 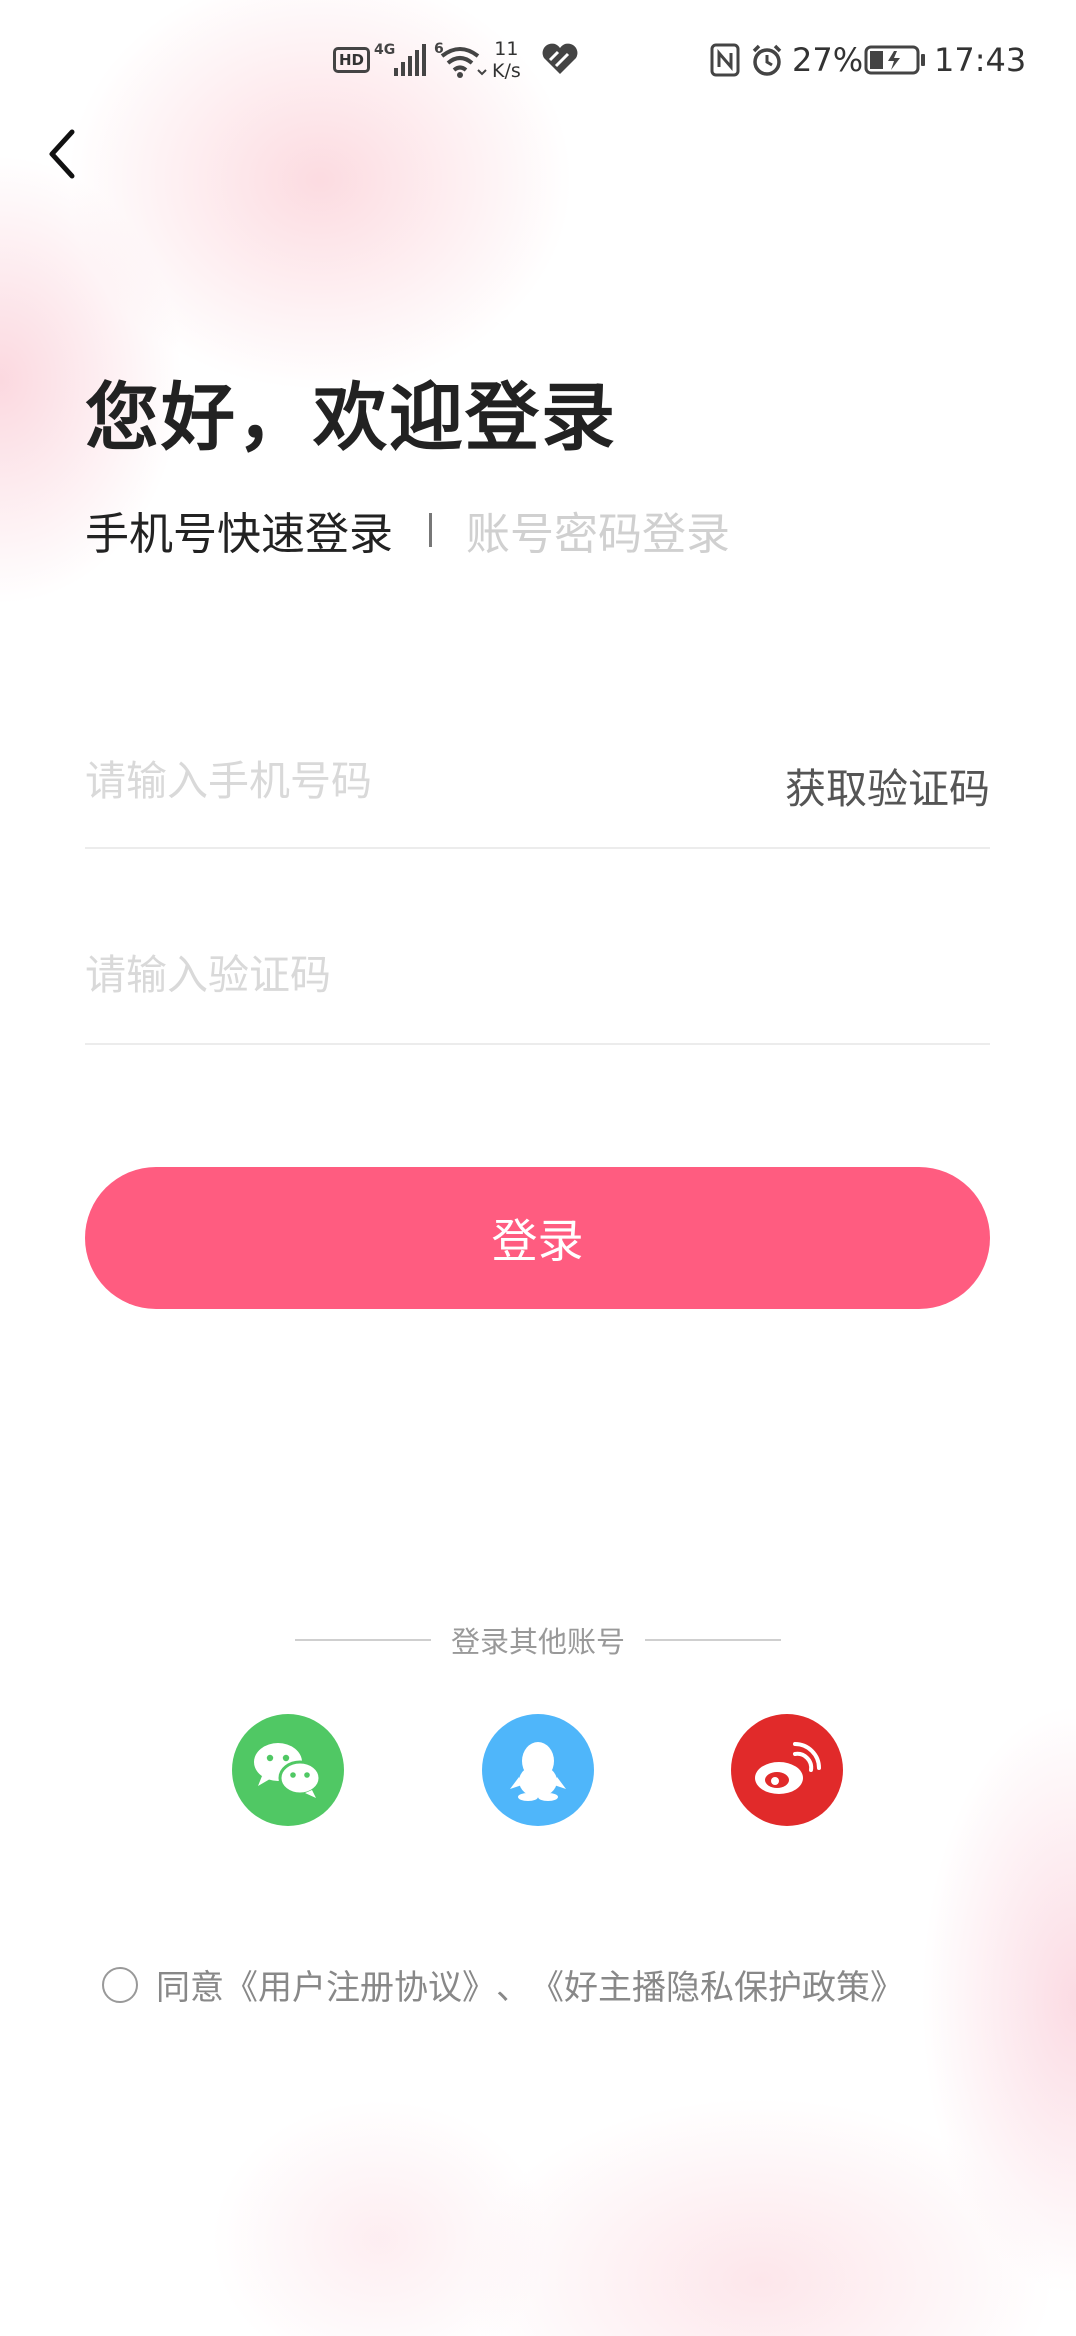 I want to click on weibo-icon, so click(x=788, y=1768).